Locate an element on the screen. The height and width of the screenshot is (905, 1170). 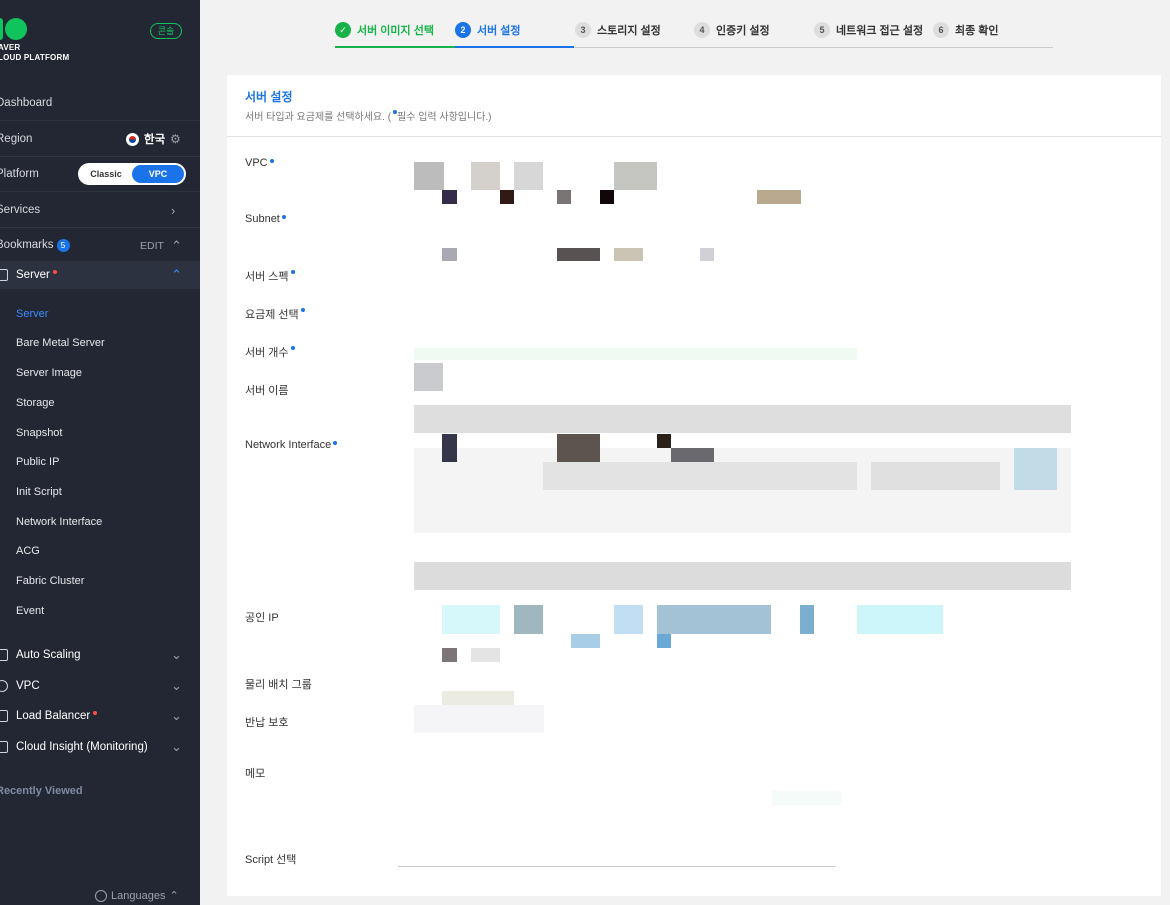
step-6-number: 6 is located at coordinates (941, 30).